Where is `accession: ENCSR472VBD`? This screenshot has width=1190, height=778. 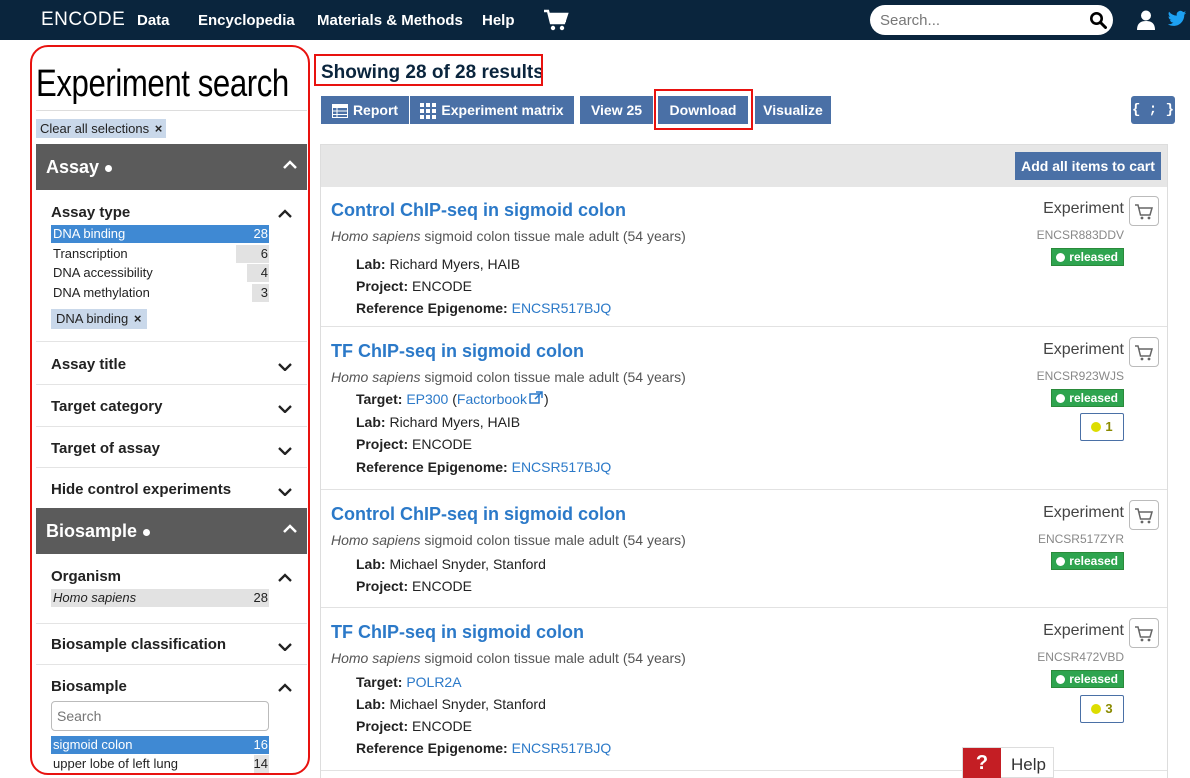 accession: ENCSR472VBD is located at coordinates (1080, 657).